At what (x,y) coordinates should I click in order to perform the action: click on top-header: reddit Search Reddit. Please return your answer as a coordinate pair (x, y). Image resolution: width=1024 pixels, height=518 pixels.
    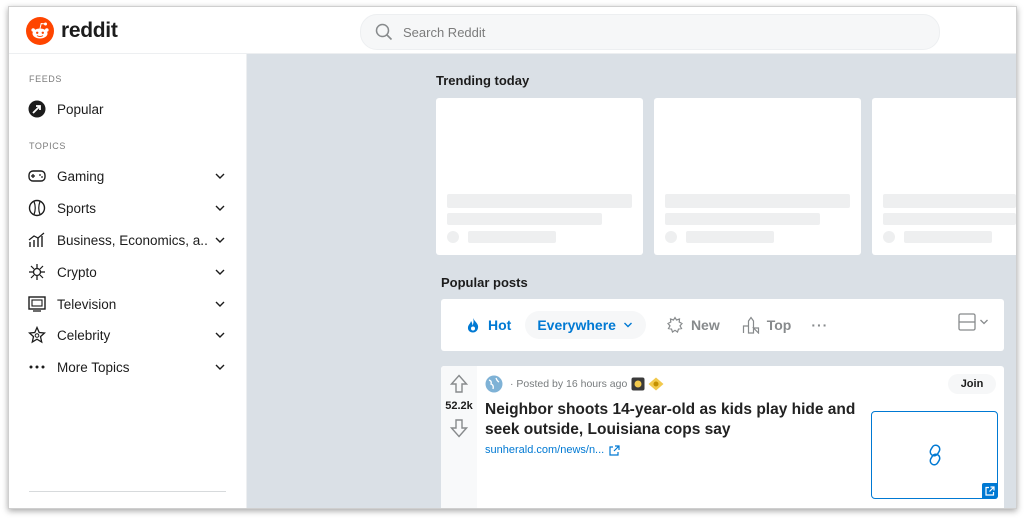
    Looking at the image, I should click on (512, 30).